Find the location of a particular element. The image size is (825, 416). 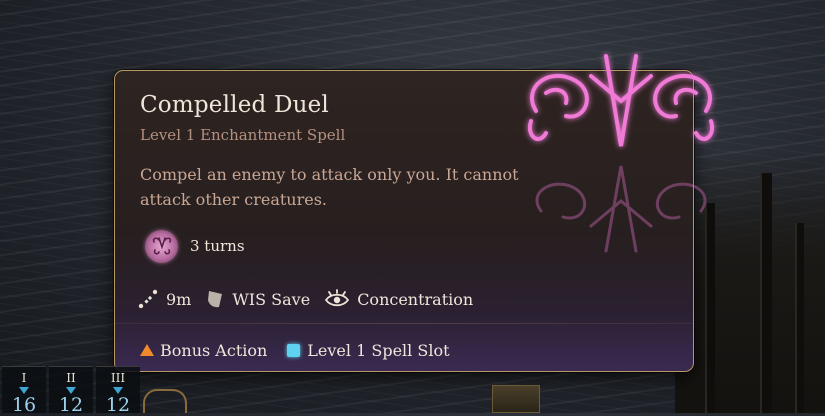

concentration-property: Concentration is located at coordinates (398, 299).